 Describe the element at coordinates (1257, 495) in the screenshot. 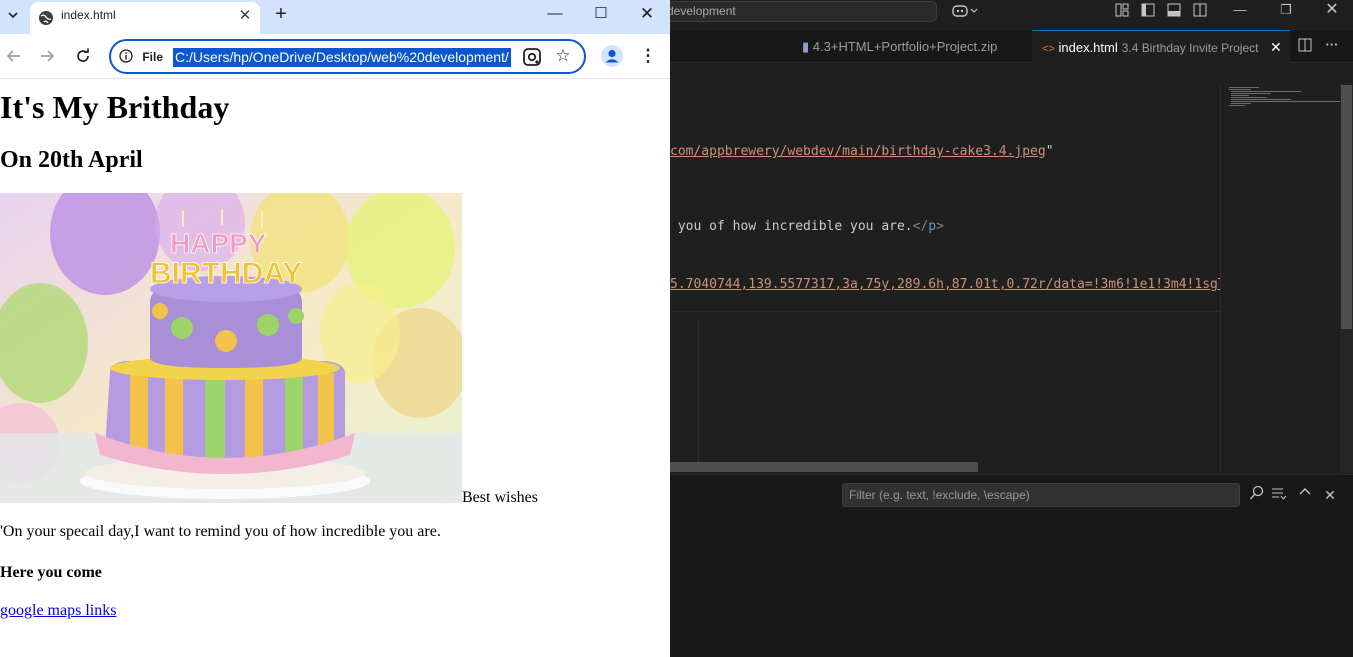

I see `search-icon` at that location.